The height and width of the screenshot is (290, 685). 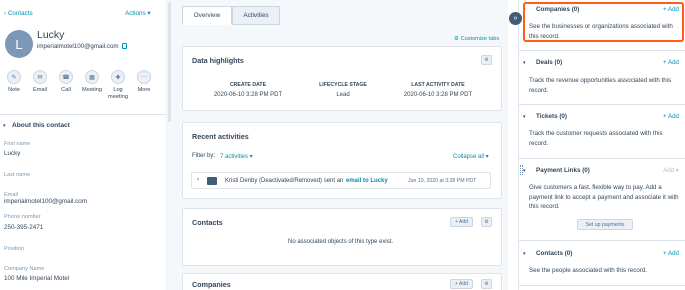 What do you see at coordinates (204, 156) in the screenshot?
I see `filter-label: Filter by:` at bounding box center [204, 156].